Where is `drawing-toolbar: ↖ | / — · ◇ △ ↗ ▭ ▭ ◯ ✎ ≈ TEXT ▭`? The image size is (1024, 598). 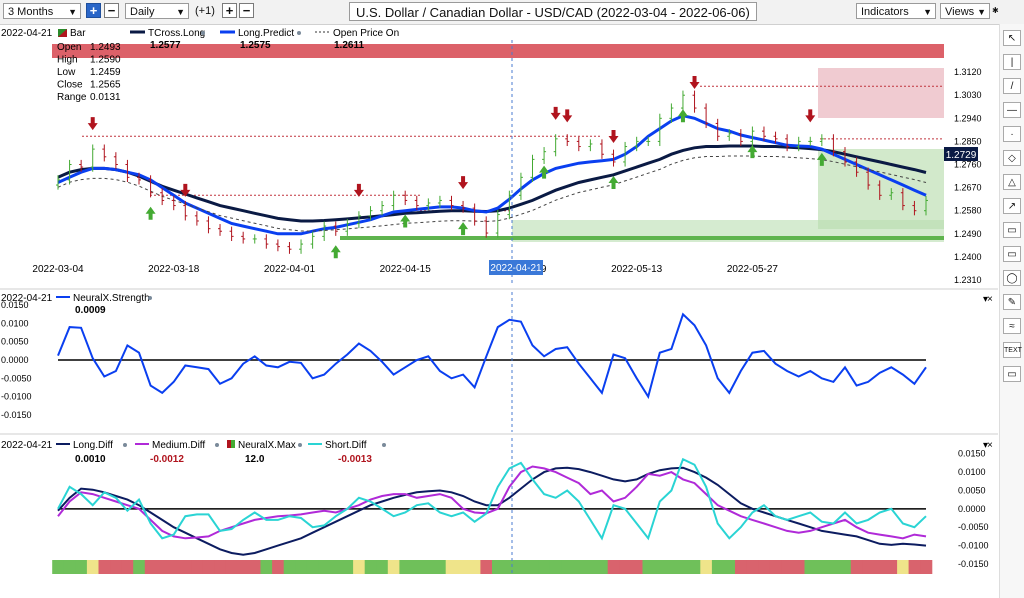
drawing-toolbar: ↖ | / — · ◇ △ ↗ ▭ ▭ ◯ ✎ ≈ TEXT ▭ is located at coordinates (1011, 311).